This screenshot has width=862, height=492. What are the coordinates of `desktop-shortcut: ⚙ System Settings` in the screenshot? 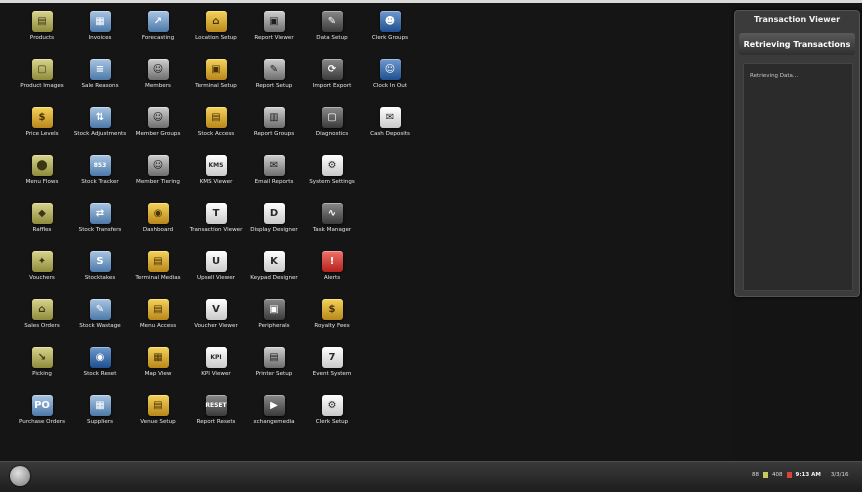 It's located at (332, 177).